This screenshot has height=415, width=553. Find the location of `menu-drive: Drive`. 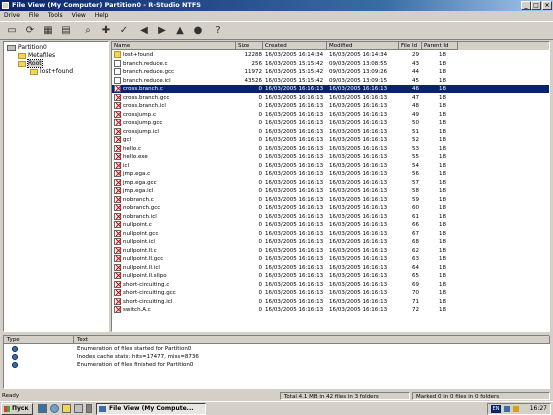

menu-drive: Drive is located at coordinates (12, 15).